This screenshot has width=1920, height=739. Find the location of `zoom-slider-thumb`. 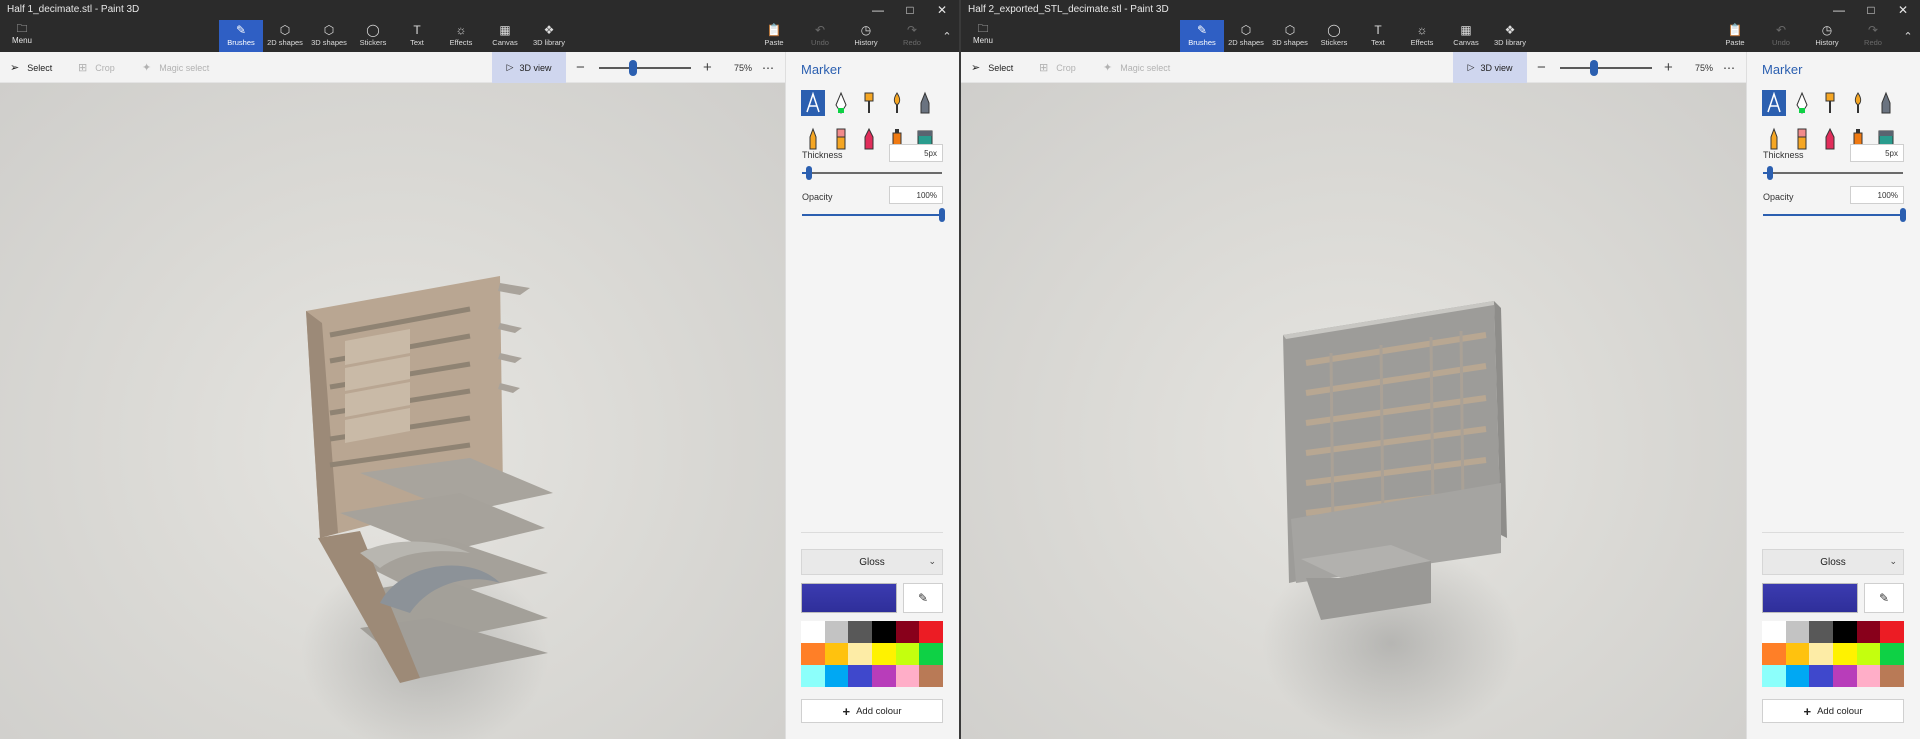

zoom-slider-thumb is located at coordinates (1594, 68).